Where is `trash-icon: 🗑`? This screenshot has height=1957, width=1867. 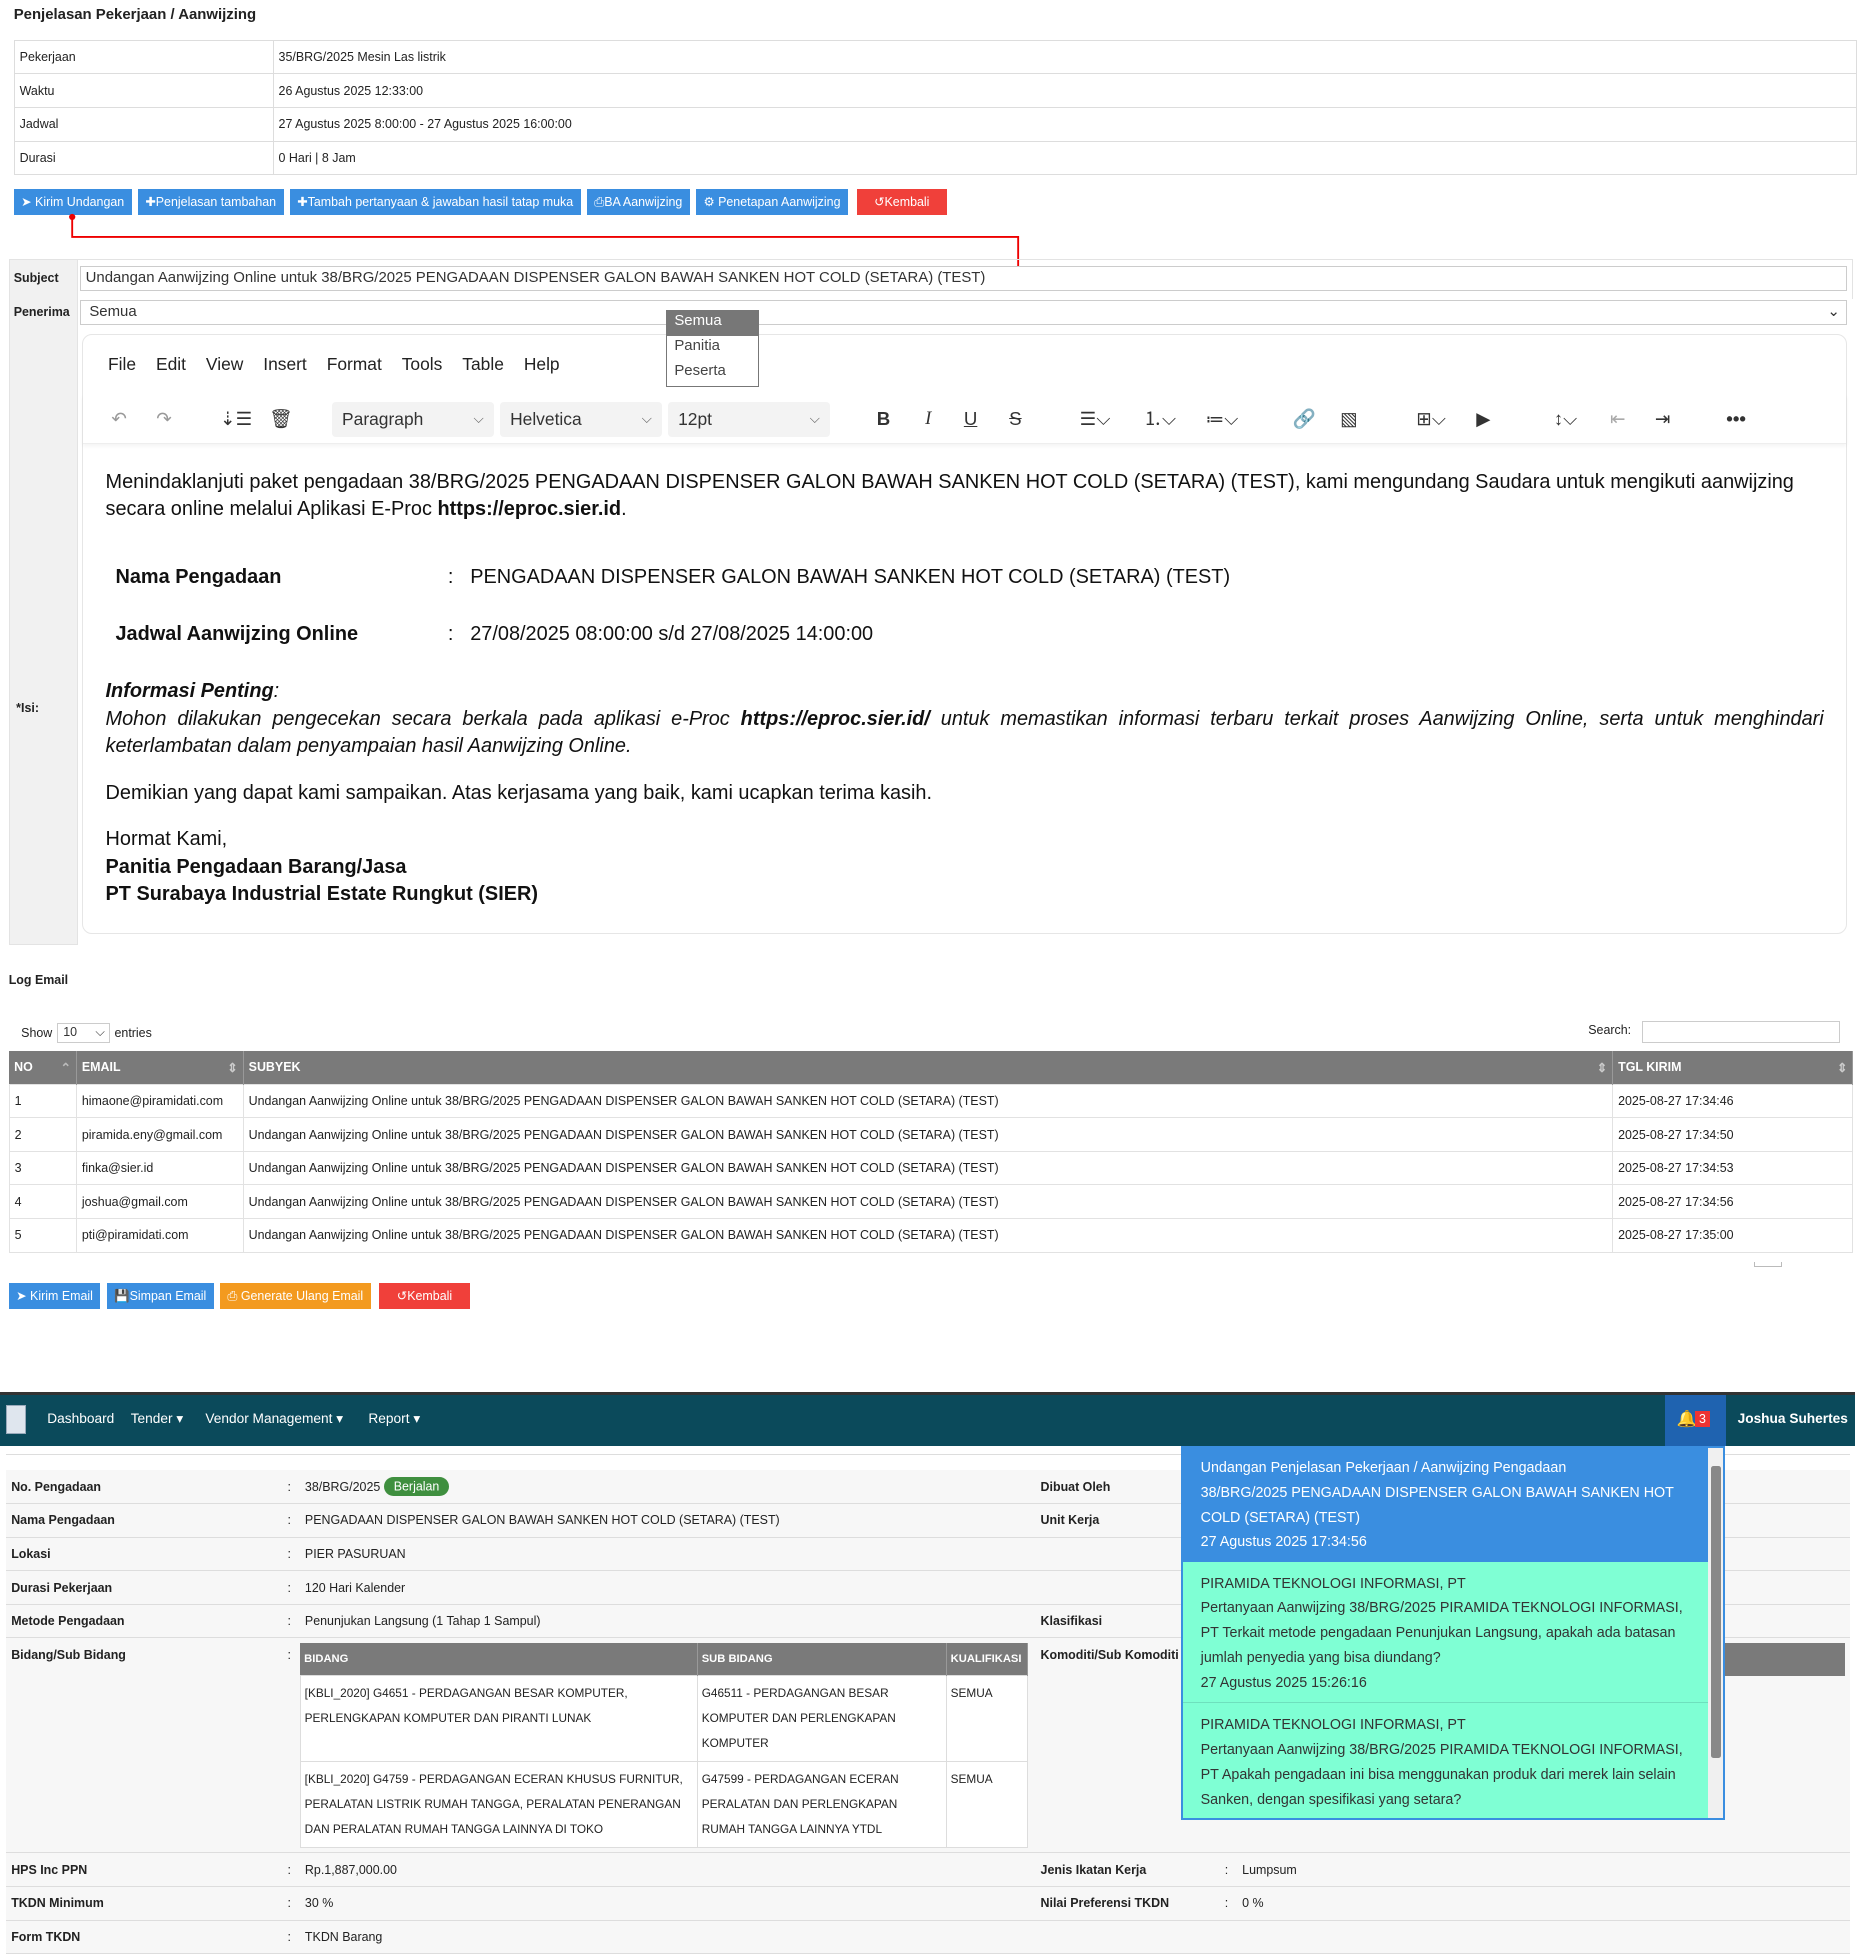
trash-icon: 🗑 is located at coordinates (280, 419).